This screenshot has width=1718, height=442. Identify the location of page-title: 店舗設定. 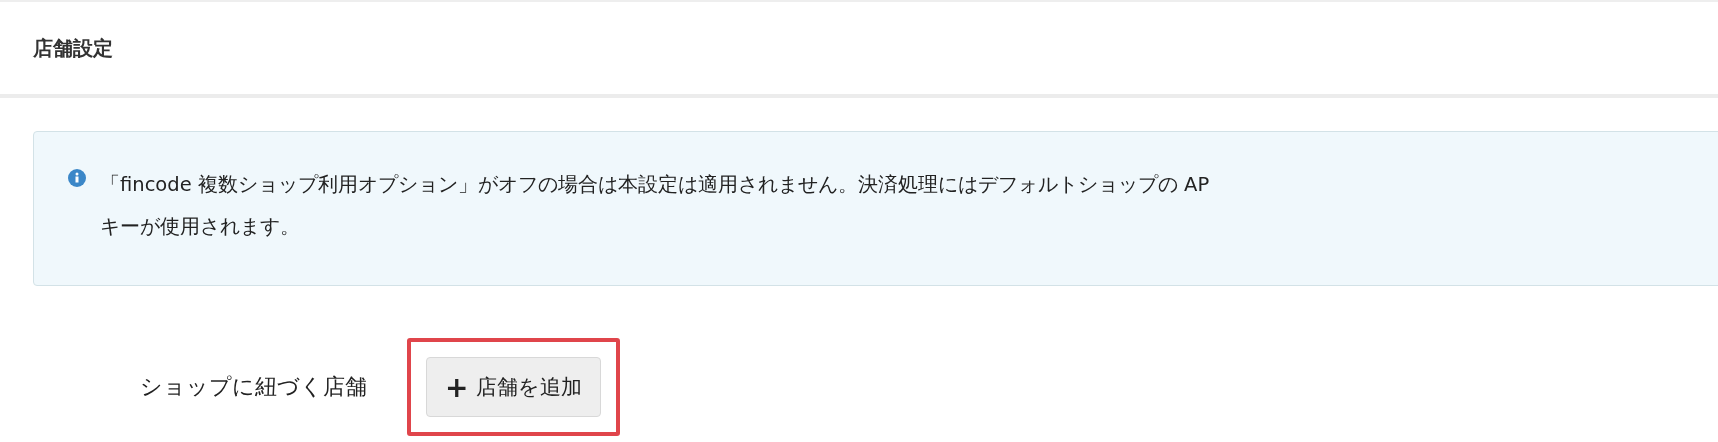
(73, 48).